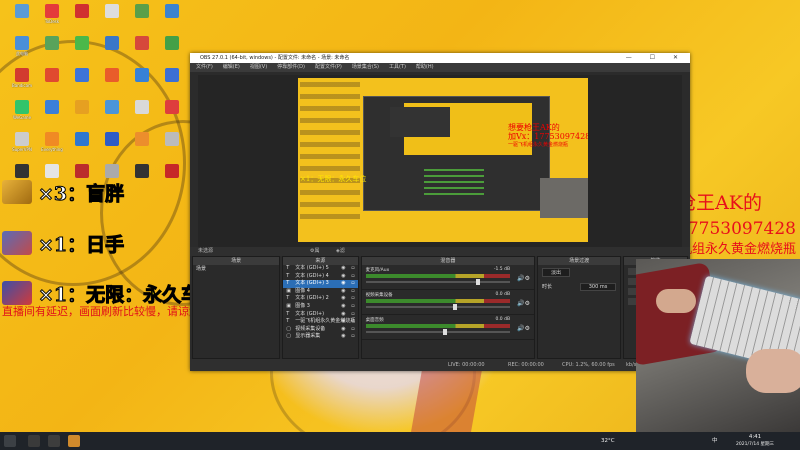  What do you see at coordinates (204, 67) in the screenshot?
I see `menu-file: 文件(F)` at bounding box center [204, 67].